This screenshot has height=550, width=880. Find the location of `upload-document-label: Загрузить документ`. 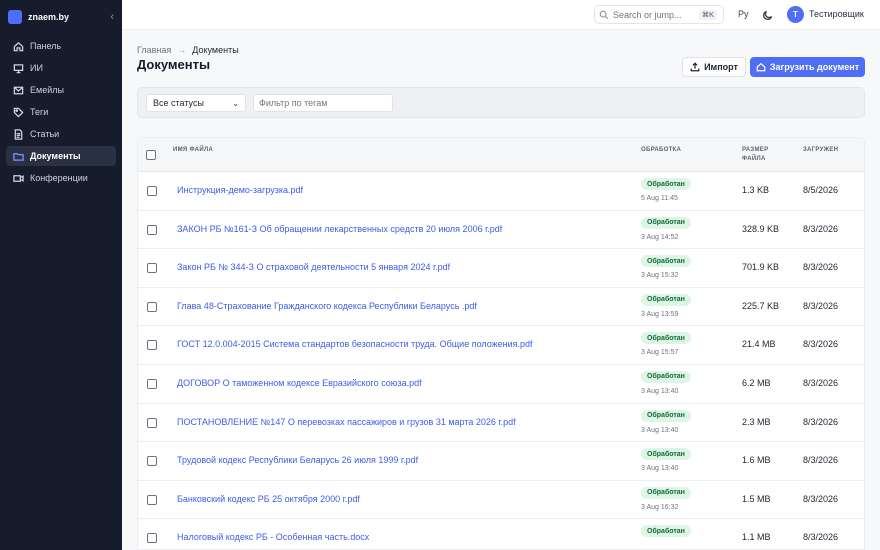

upload-document-label: Загрузить документ is located at coordinates (814, 67).